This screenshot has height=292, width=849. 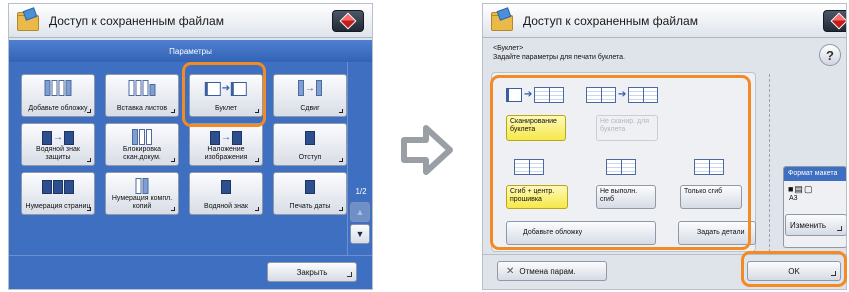 What do you see at coordinates (310, 185) in the screenshot?
I see `print-date-icon` at bounding box center [310, 185].